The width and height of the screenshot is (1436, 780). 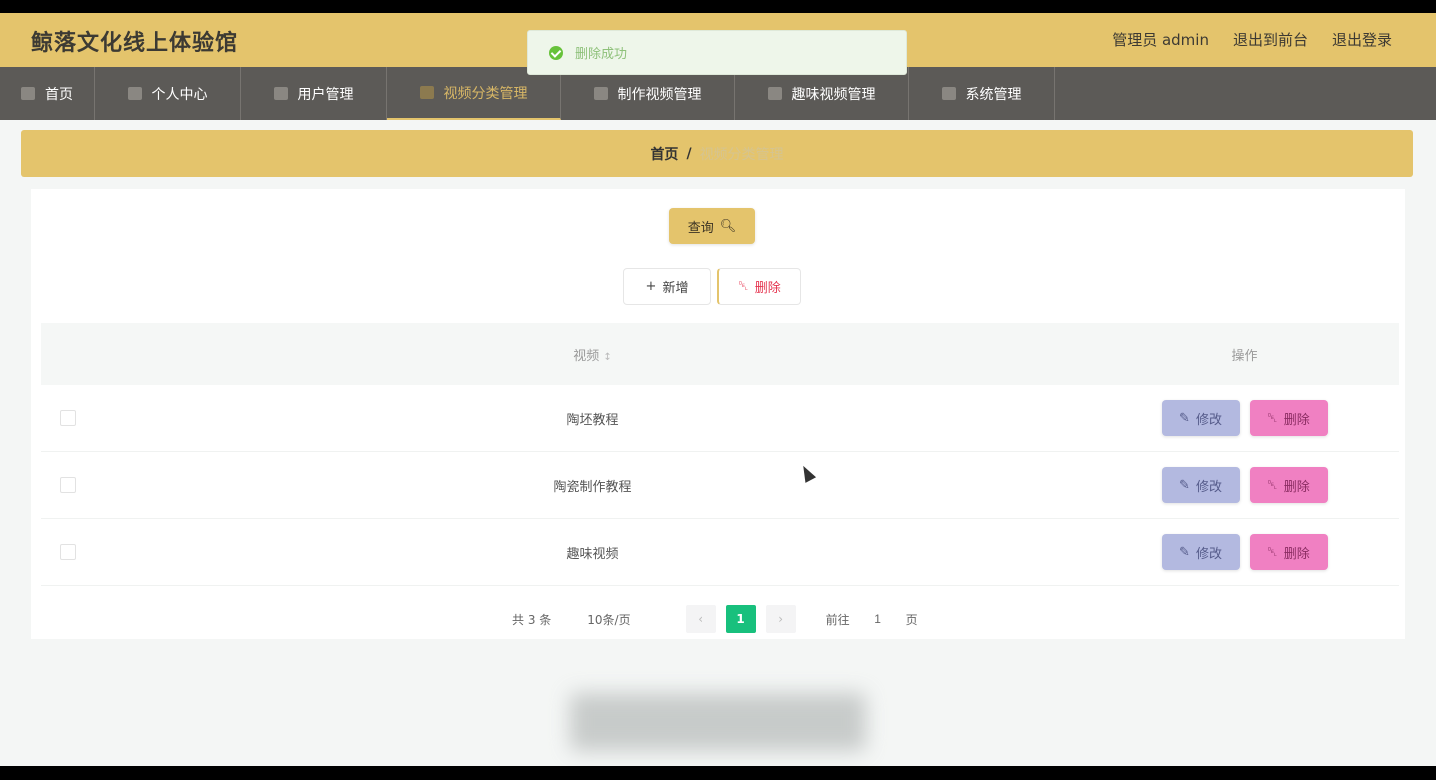 What do you see at coordinates (651, 286) in the screenshot?
I see `plus-icon: +` at bounding box center [651, 286].